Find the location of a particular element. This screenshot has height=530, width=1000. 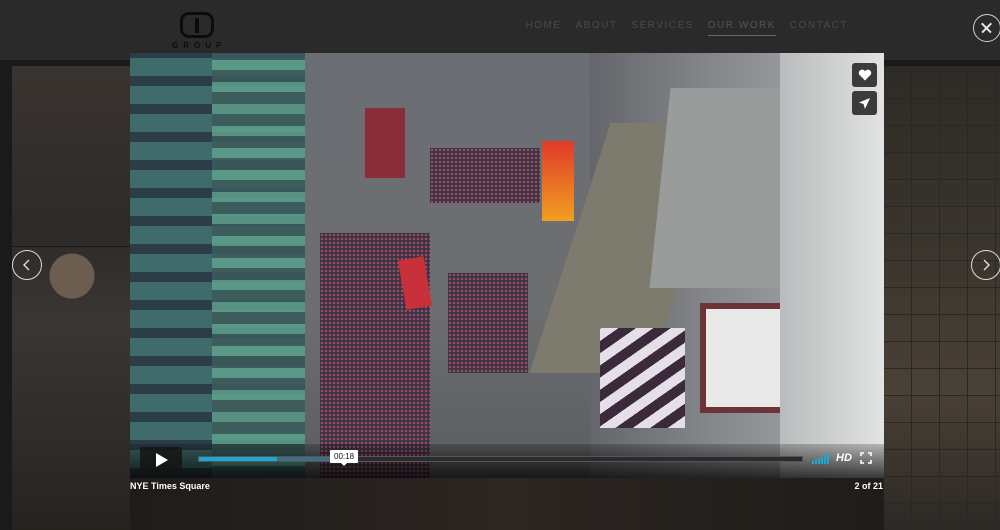

video-frame-parade-float is located at coordinates (385, 143).